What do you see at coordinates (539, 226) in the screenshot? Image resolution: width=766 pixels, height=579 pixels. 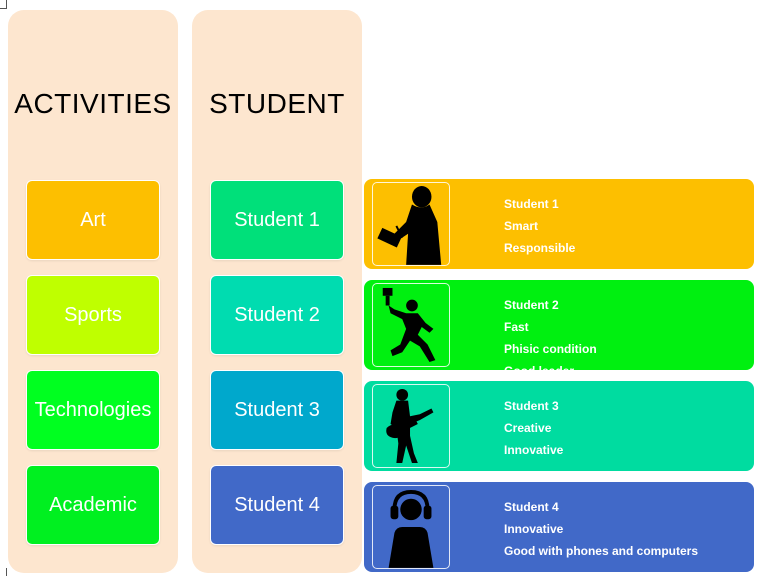 I see `student-1-profile-text: Student 1 Smart Responsible` at bounding box center [539, 226].